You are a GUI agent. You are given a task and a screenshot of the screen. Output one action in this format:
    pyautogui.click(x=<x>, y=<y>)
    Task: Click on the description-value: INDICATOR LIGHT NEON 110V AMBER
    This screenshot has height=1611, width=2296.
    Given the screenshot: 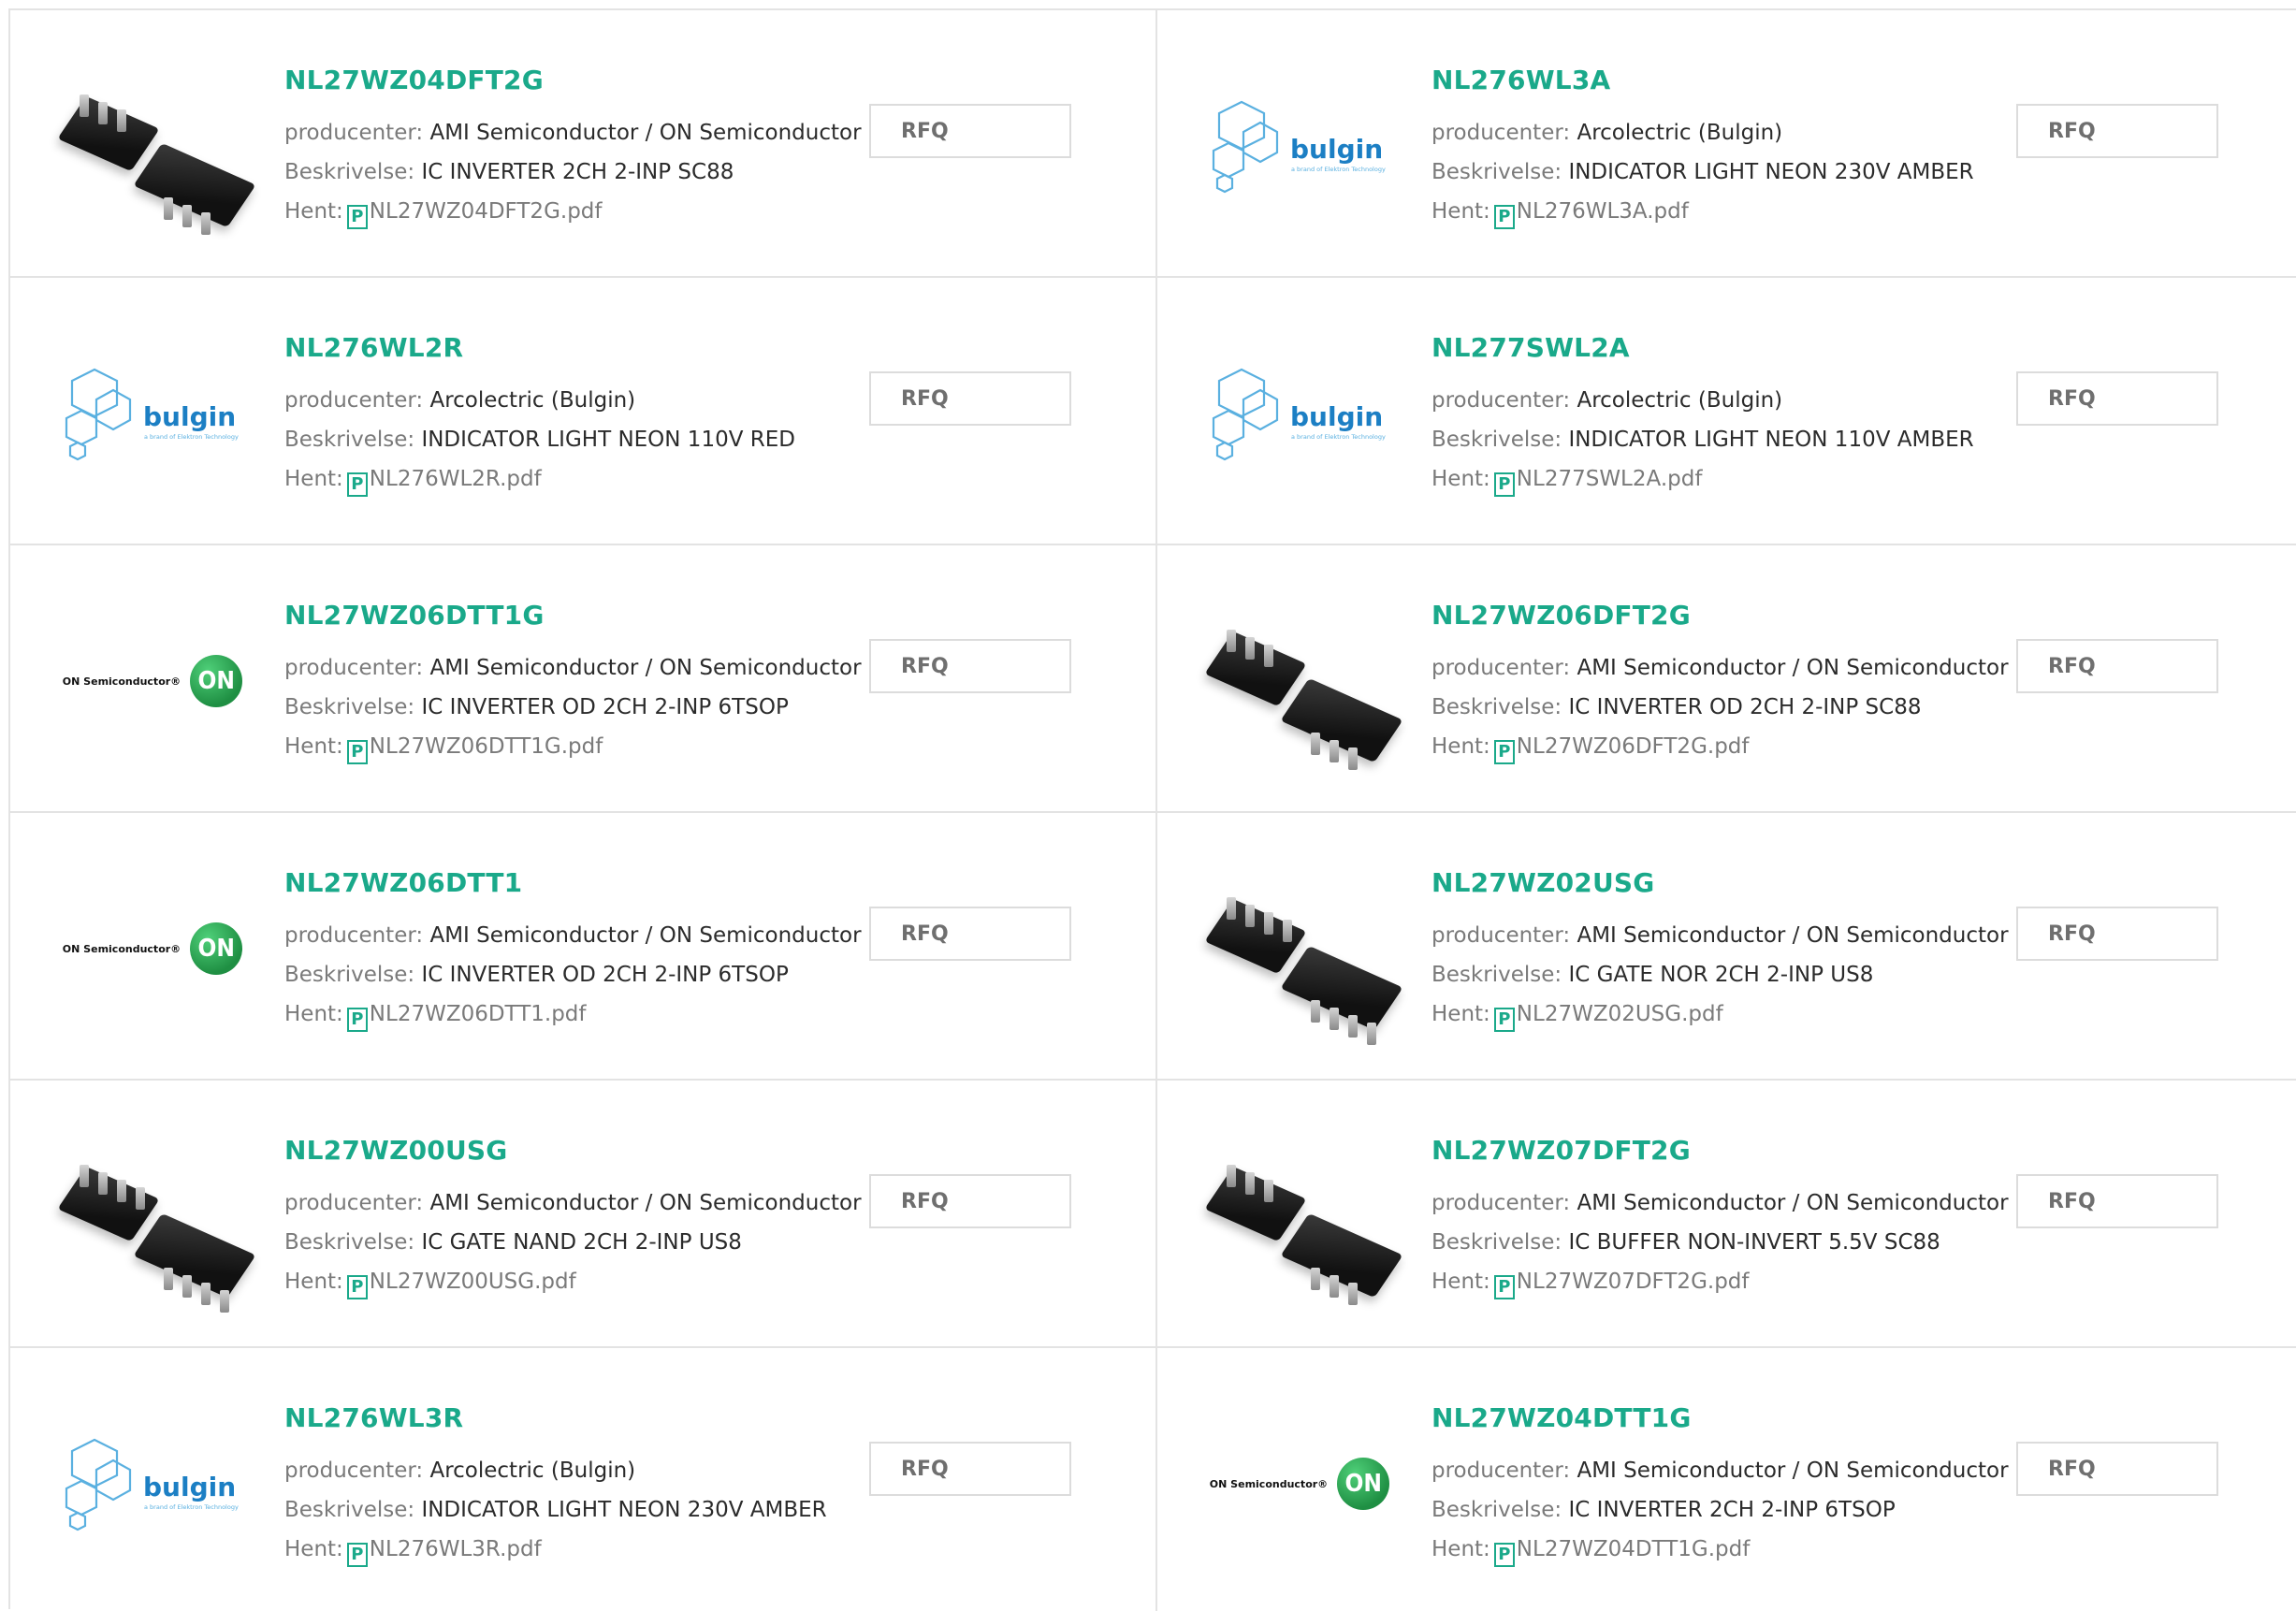 What is the action you would take?
    pyautogui.click(x=1771, y=440)
    